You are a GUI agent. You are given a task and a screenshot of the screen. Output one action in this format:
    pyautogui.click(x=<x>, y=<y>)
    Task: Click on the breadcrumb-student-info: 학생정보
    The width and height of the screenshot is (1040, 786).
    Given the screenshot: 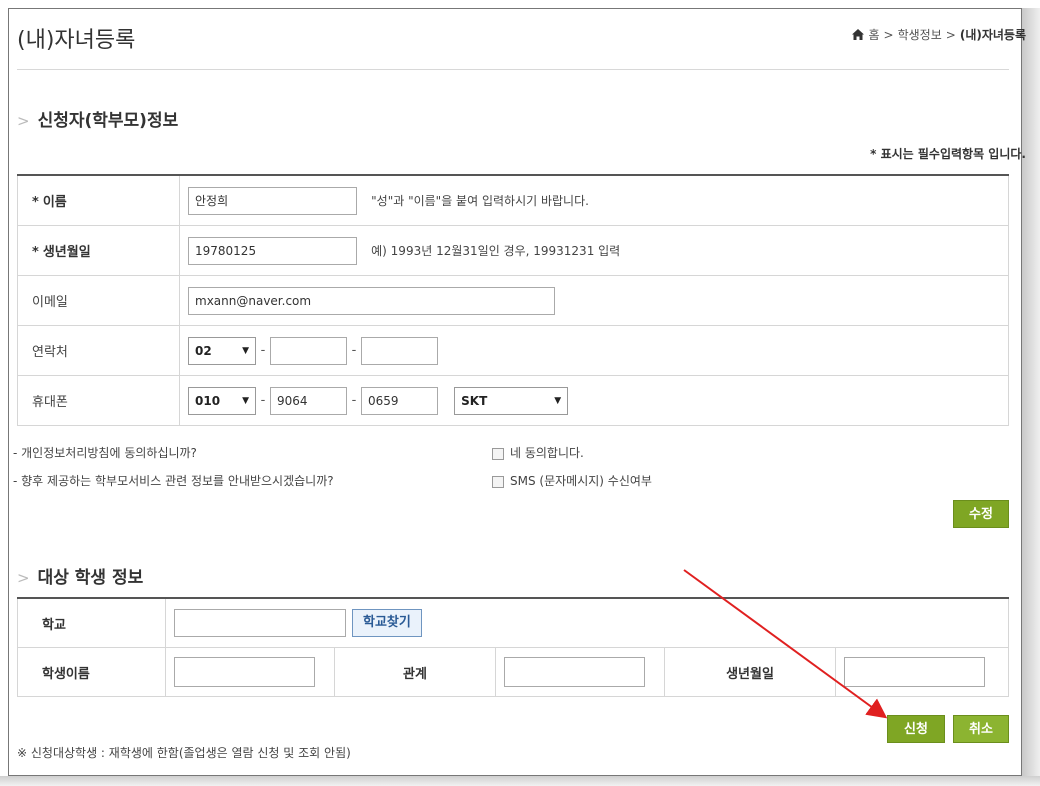 What is the action you would take?
    pyautogui.click(x=920, y=34)
    